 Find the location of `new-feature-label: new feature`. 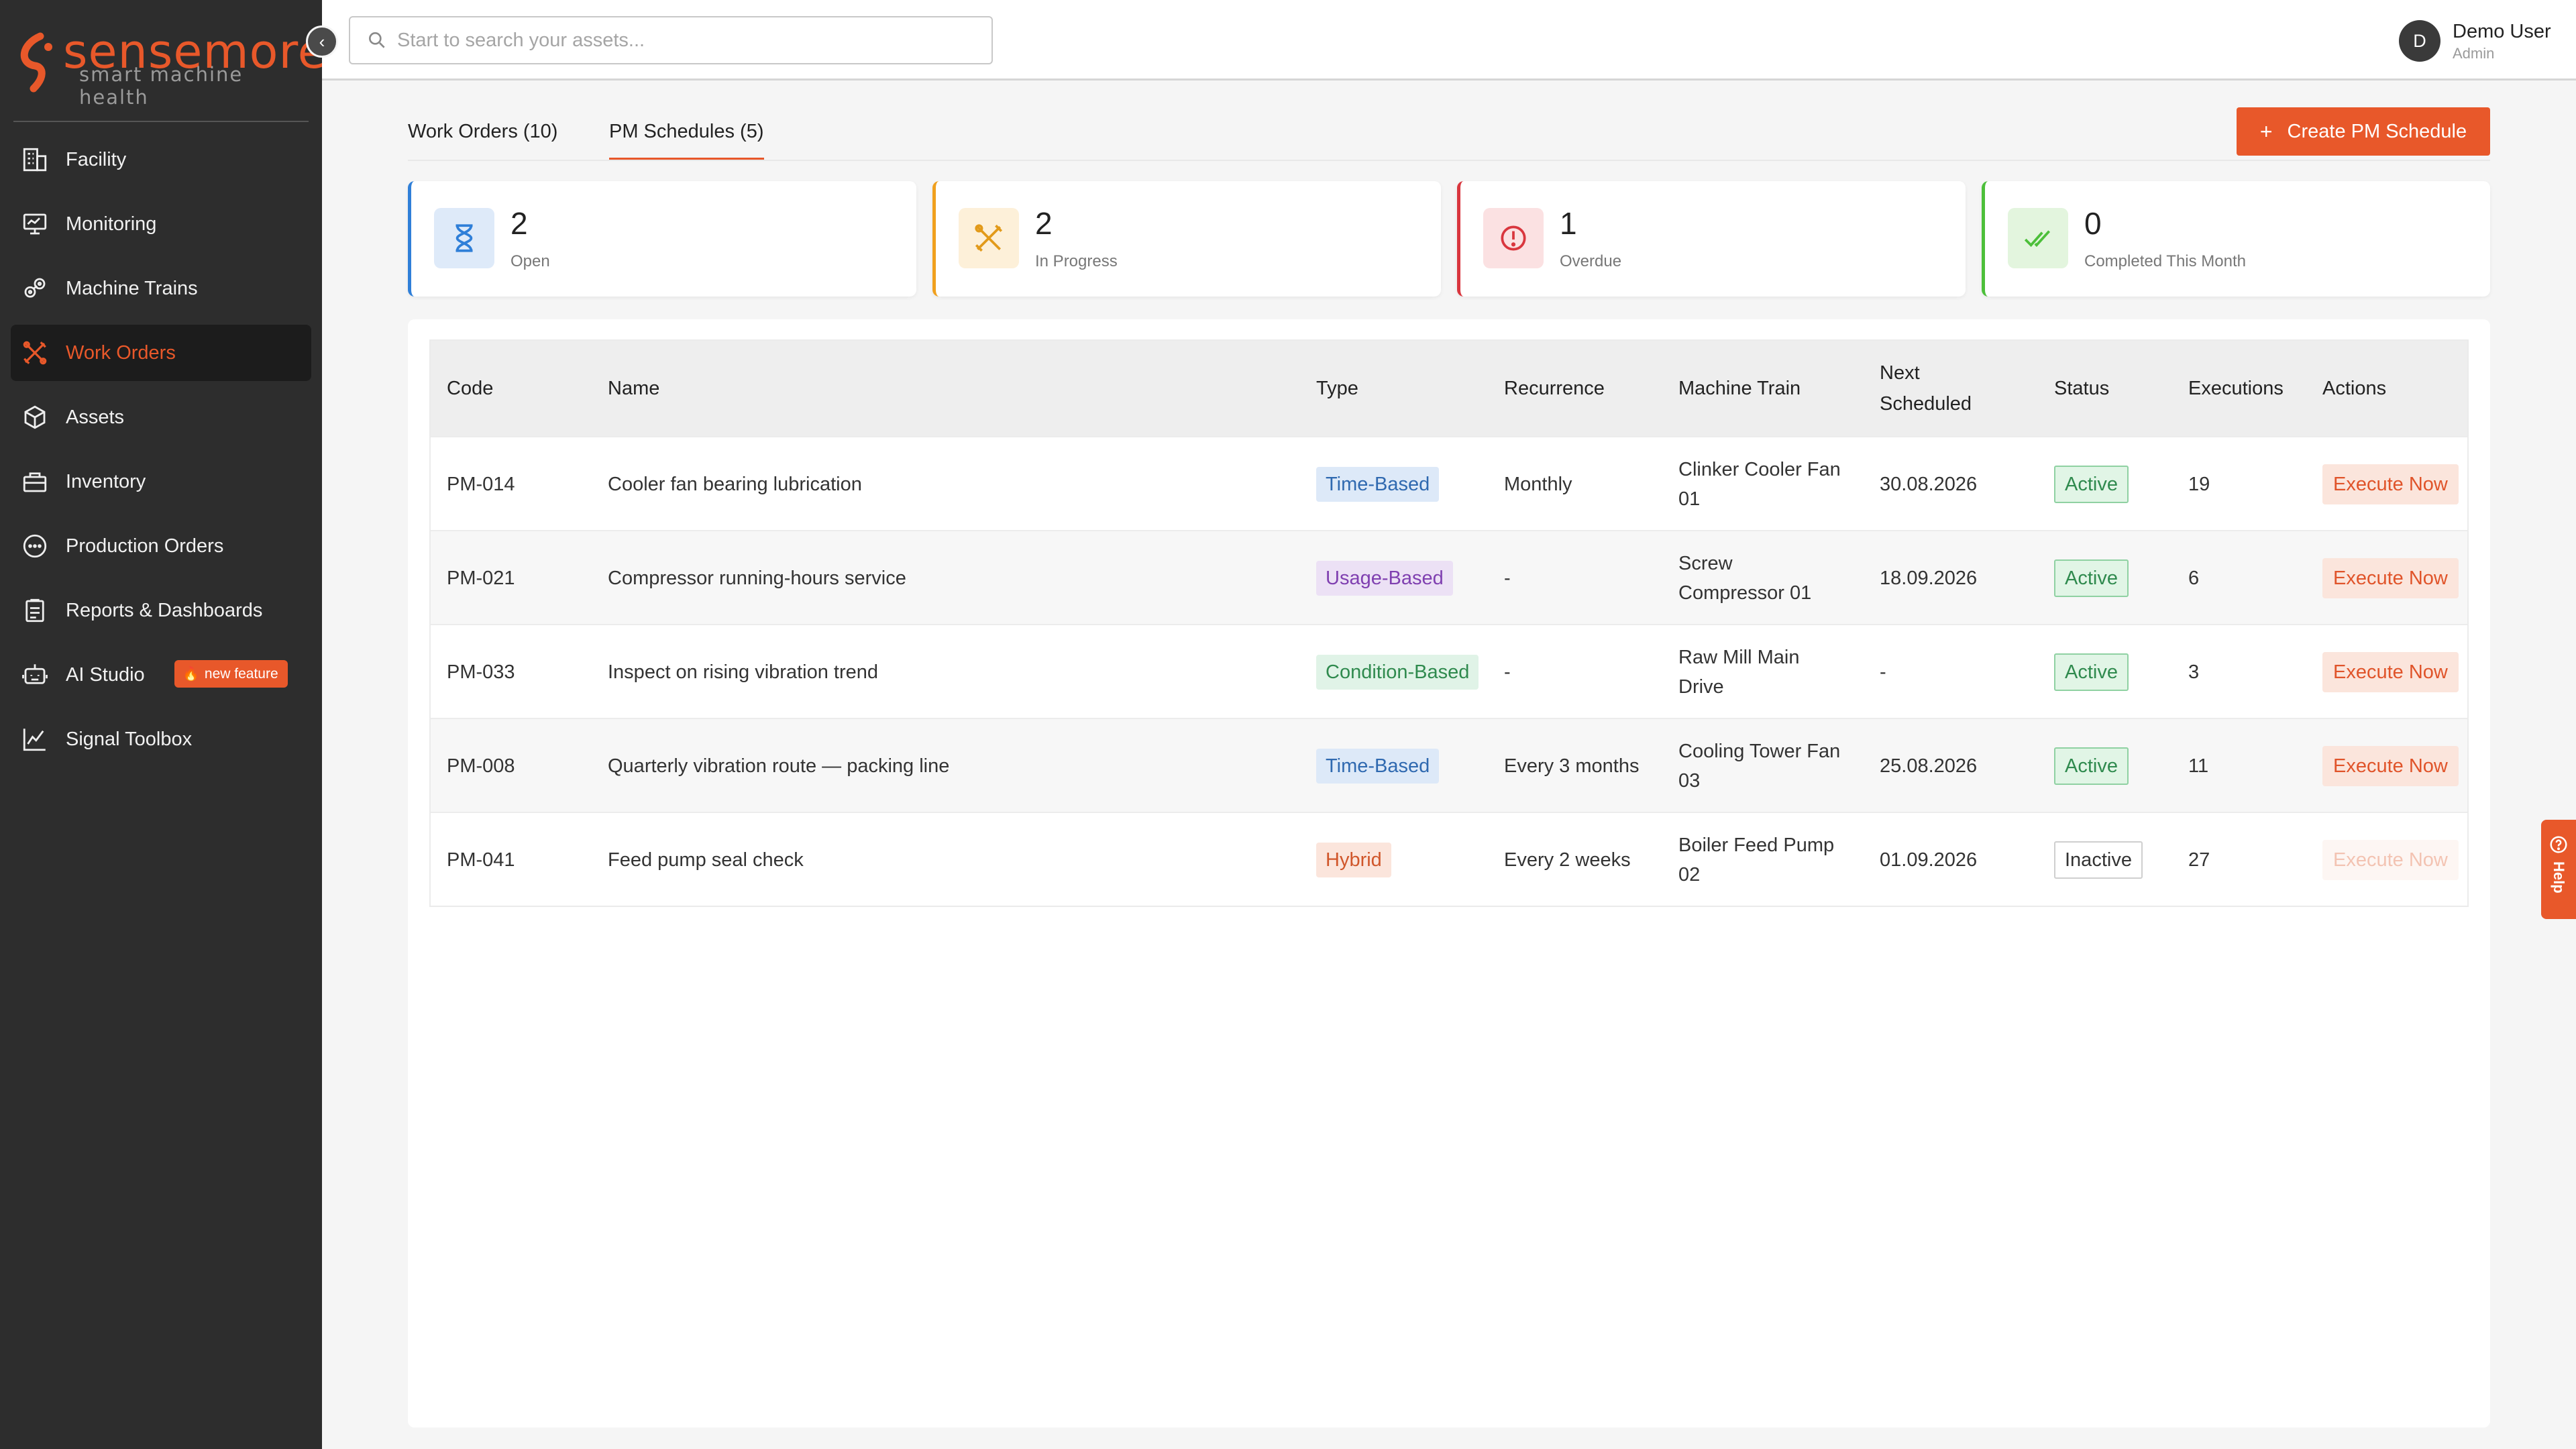

new-feature-label: new feature is located at coordinates (241, 673).